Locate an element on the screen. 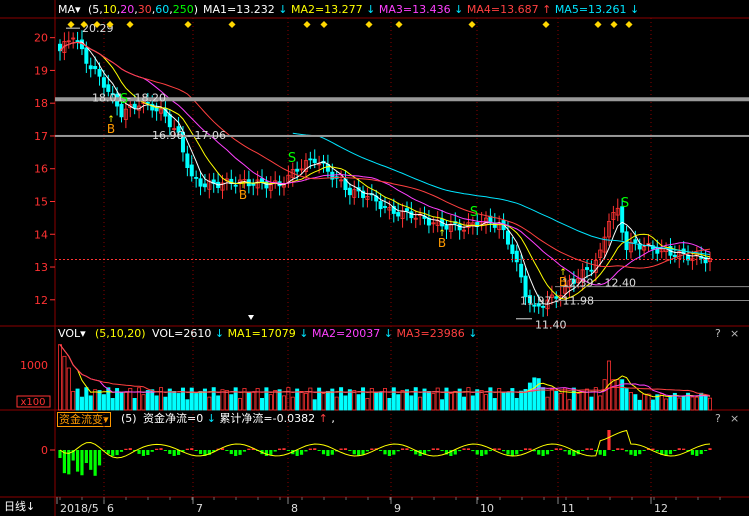 The image size is (749, 516). band-label-4: 11.97 - 11.98 is located at coordinates (557, 300).